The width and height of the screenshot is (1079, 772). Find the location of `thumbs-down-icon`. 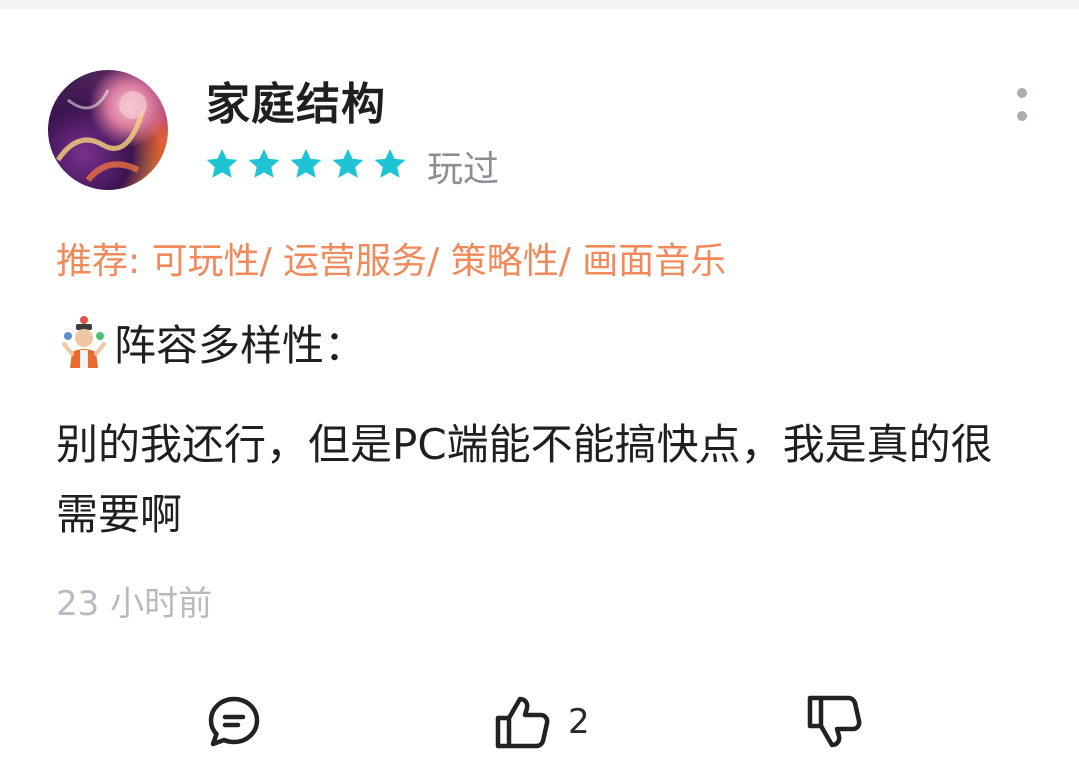

thumbs-down-icon is located at coordinates (834, 721).